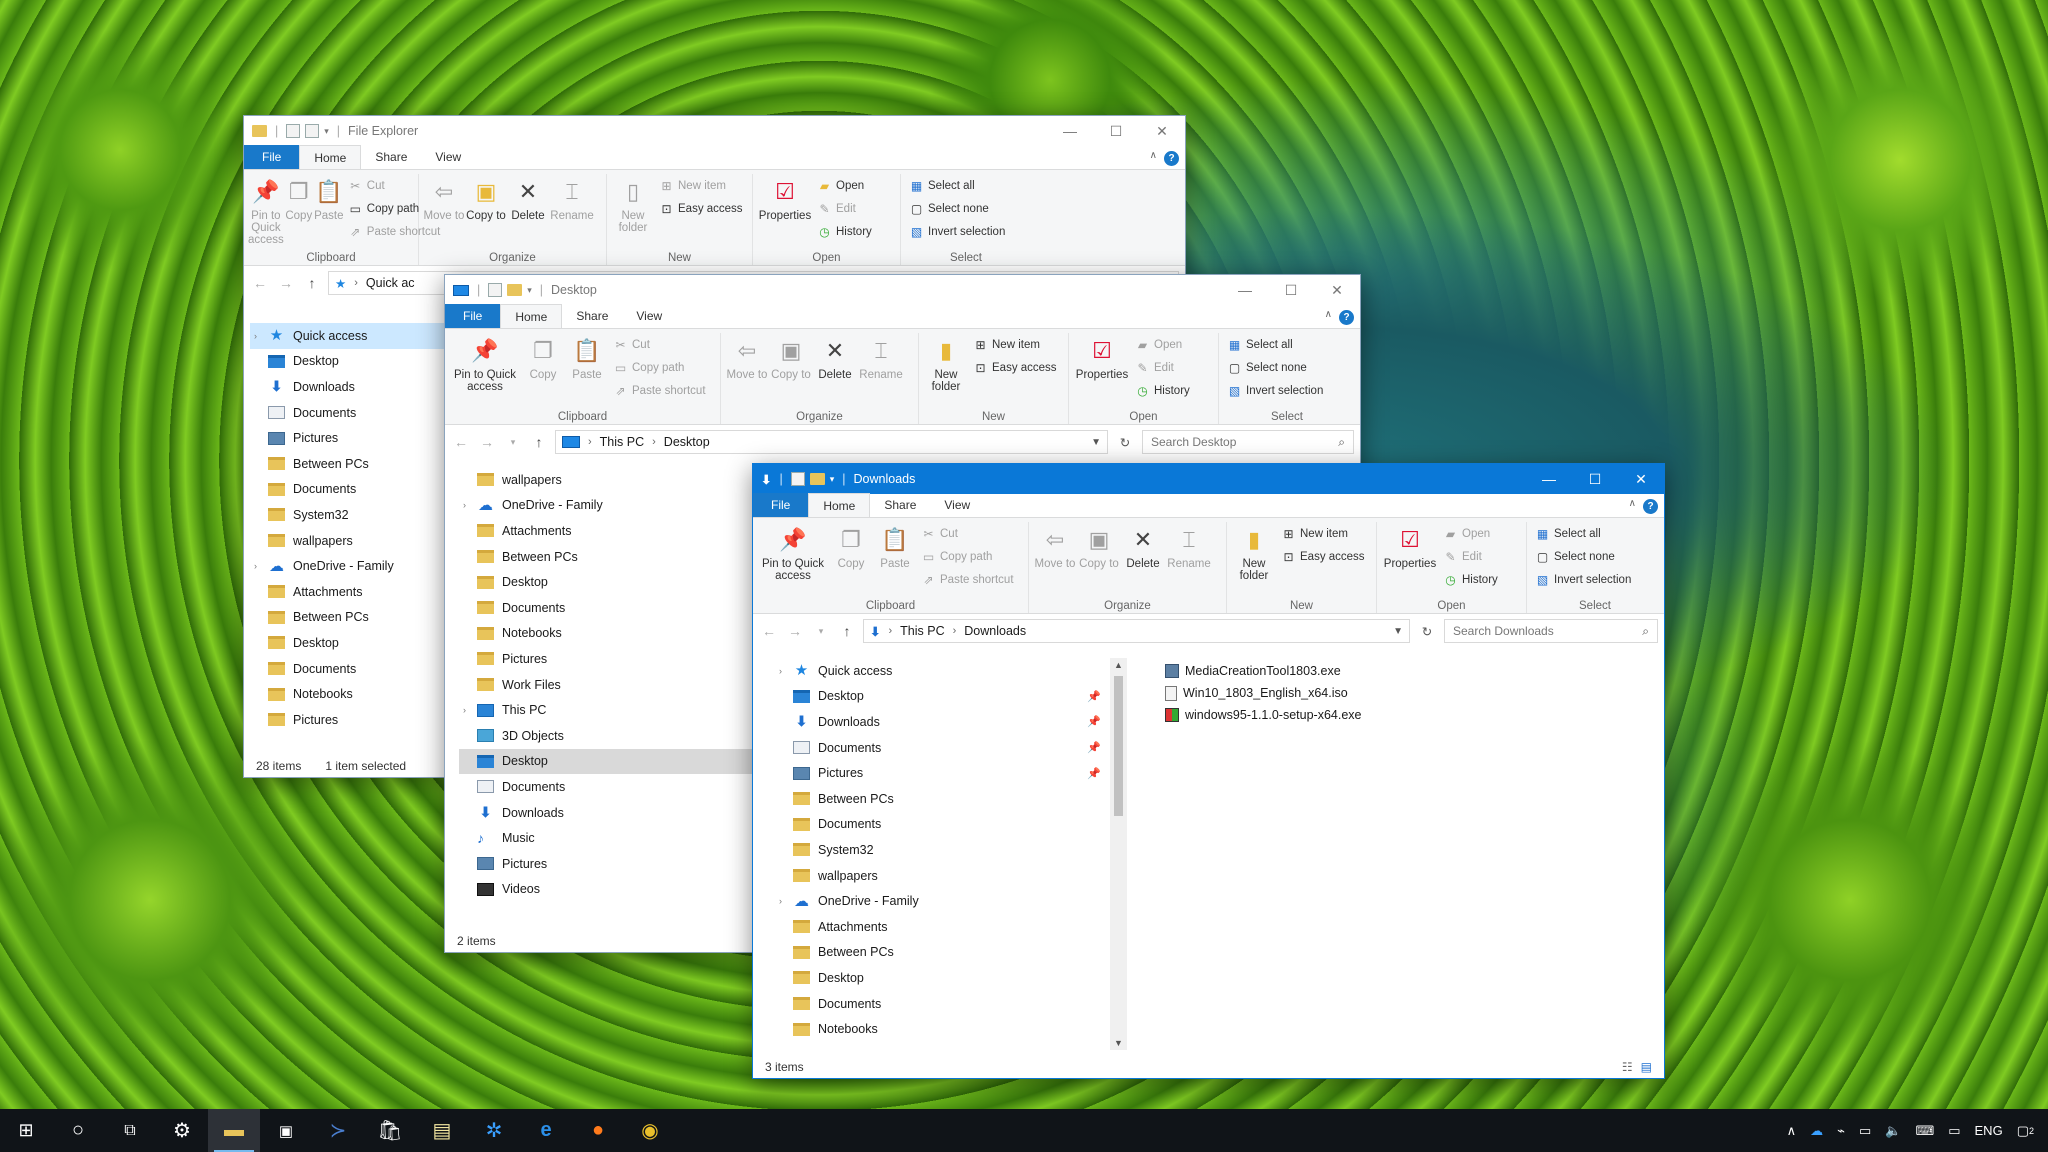 Image resolution: width=2048 pixels, height=1152 pixels. I want to click on file-item: Win10_1803_English_x64.iso, so click(1400, 693).